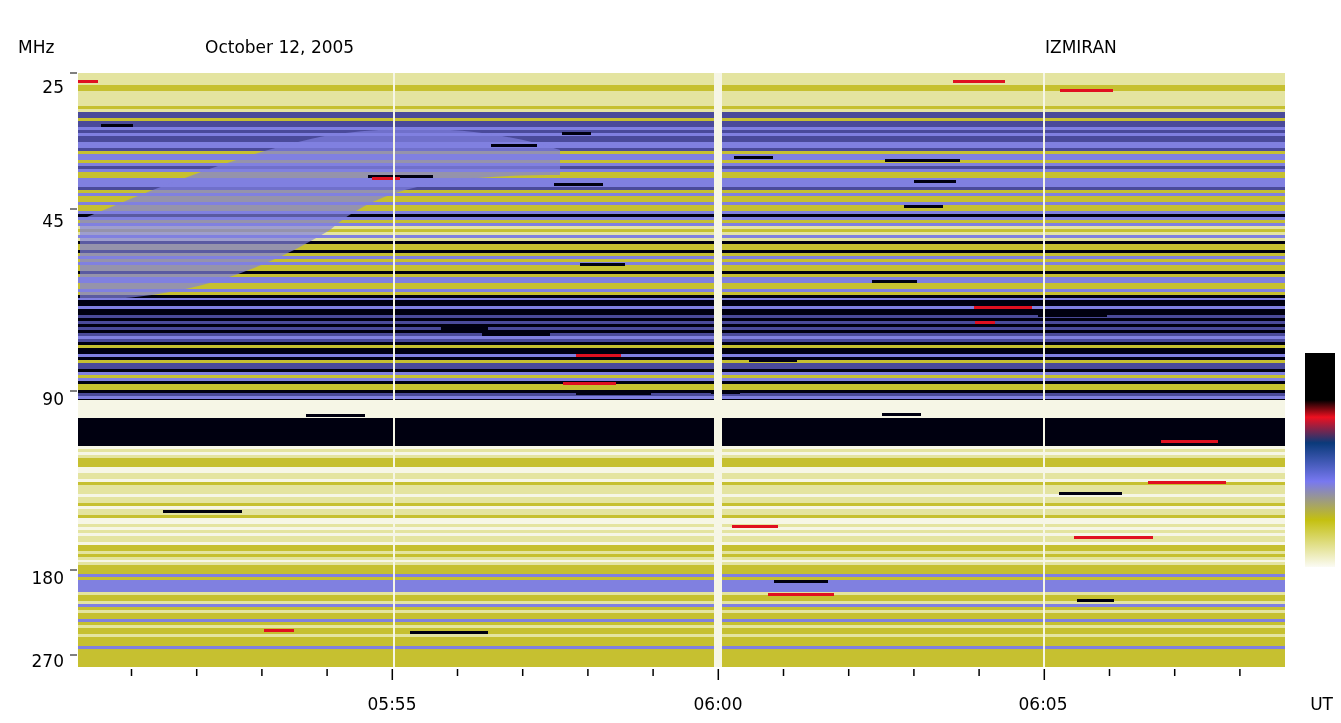 This screenshot has height=723, width=1341. I want to click on x-tick-label: 06:00, so click(718, 704).